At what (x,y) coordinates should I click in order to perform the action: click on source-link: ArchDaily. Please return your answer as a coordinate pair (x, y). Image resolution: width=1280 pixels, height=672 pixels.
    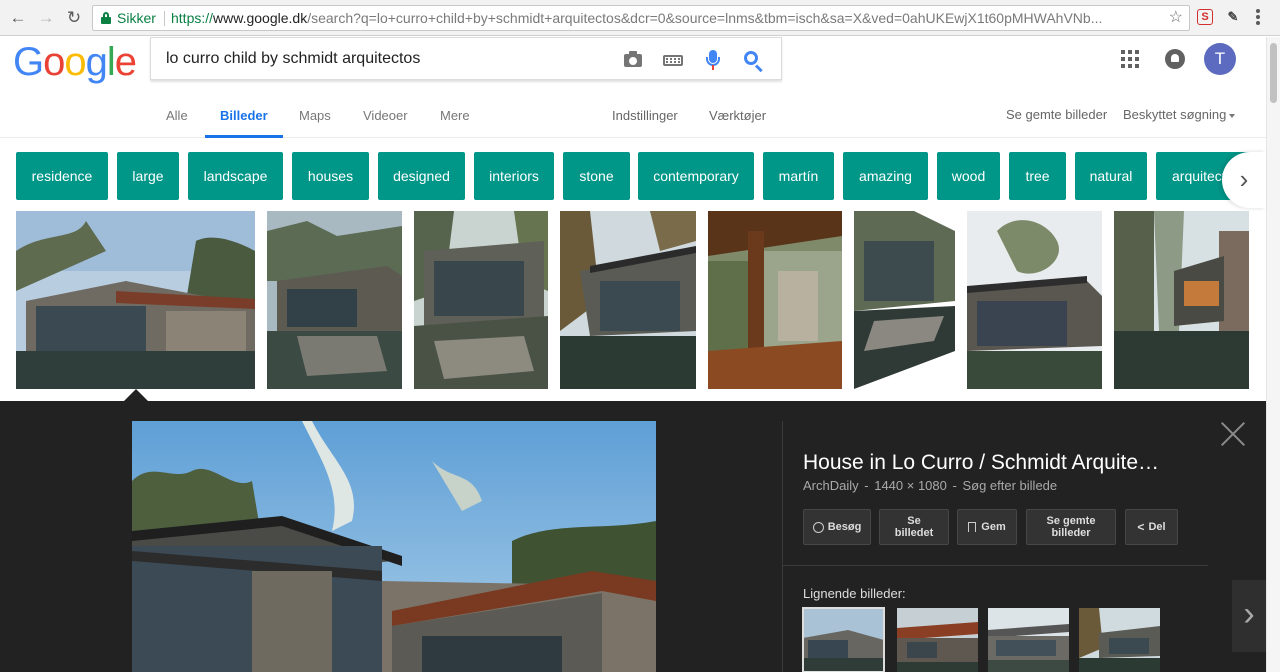
    Looking at the image, I should click on (831, 485).